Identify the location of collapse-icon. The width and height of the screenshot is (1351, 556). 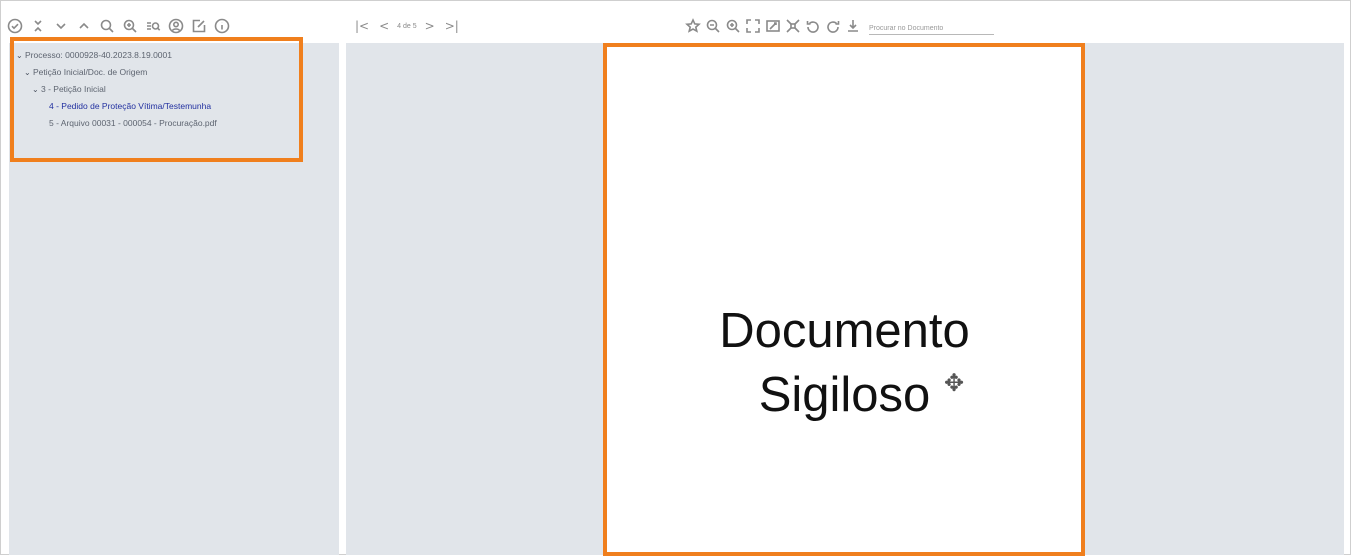
(37, 26).